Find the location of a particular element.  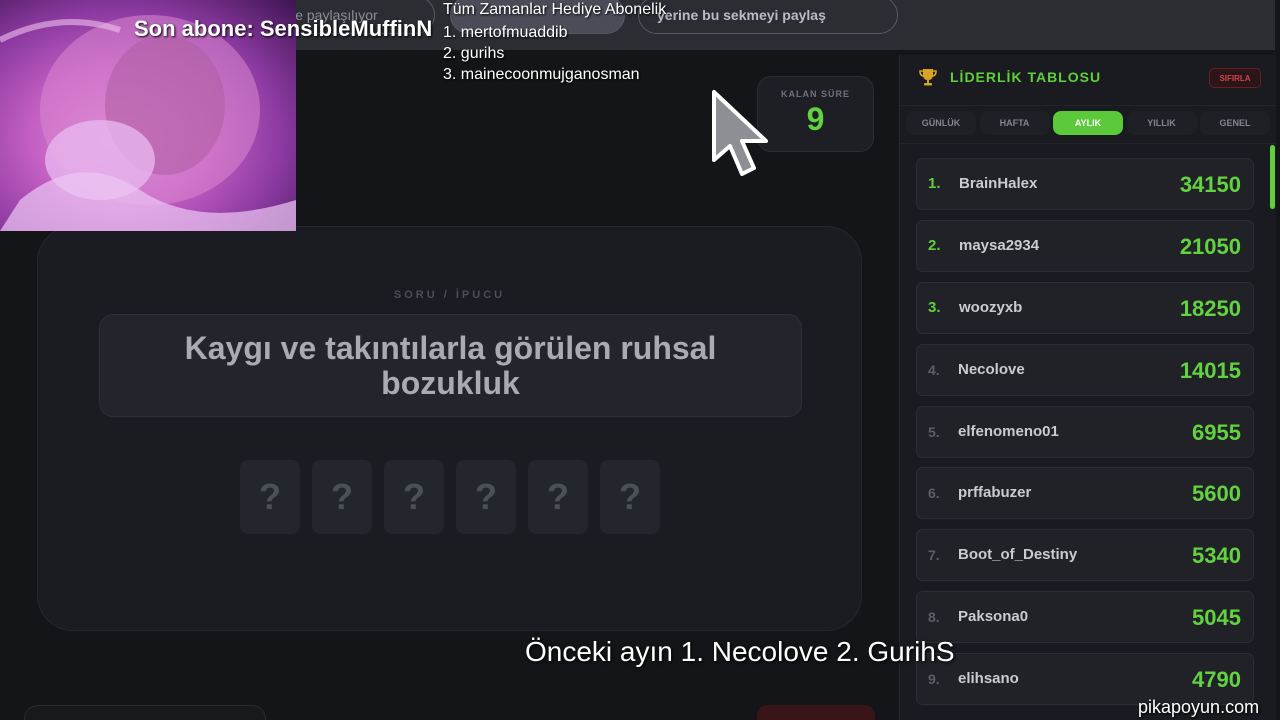

bottom-input-area is located at coordinates (145, 712).